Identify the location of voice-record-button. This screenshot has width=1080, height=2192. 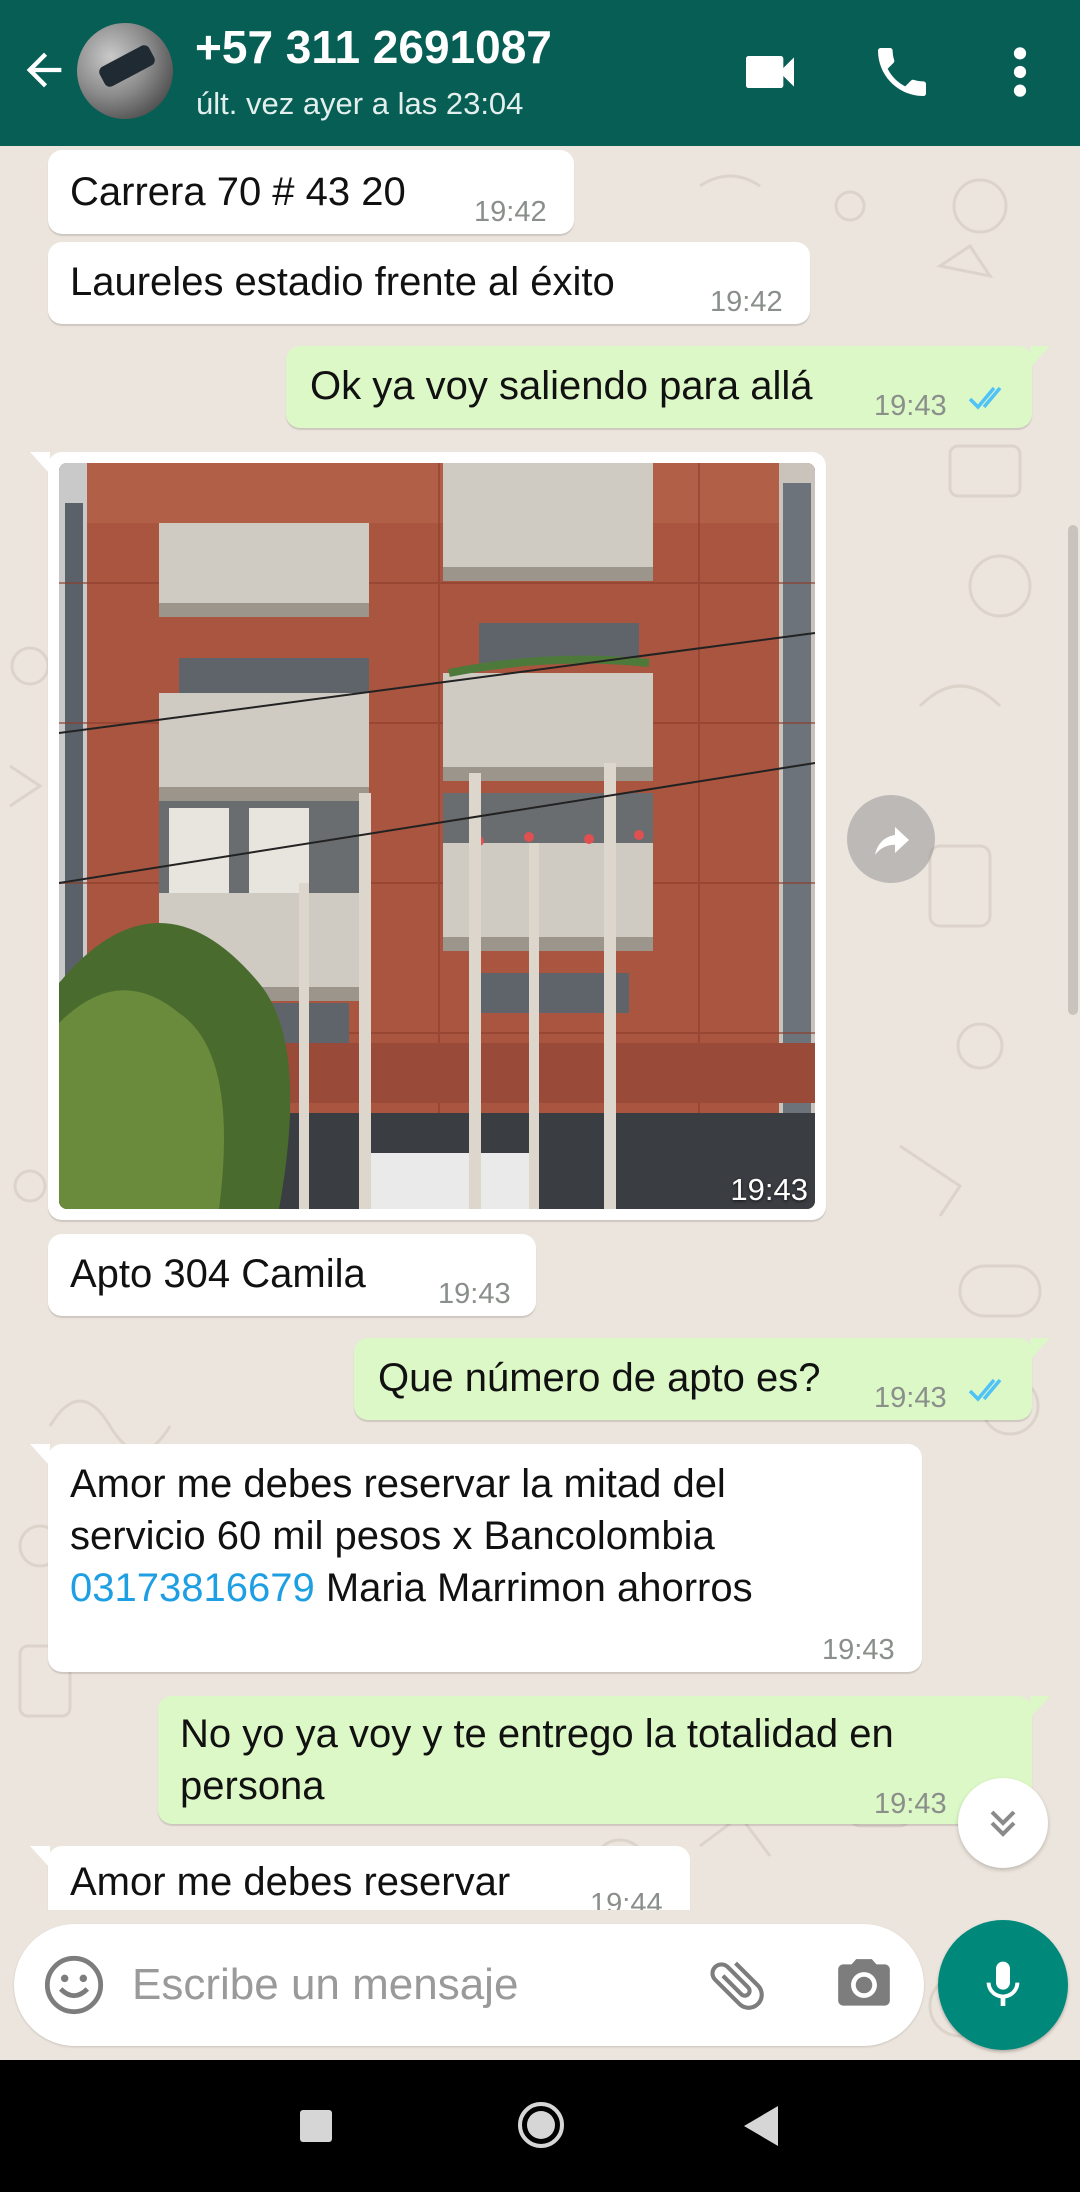
(1003, 1985).